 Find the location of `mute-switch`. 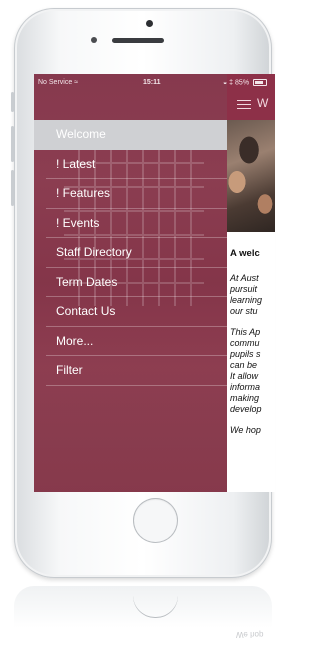

mute-switch is located at coordinates (12, 102).